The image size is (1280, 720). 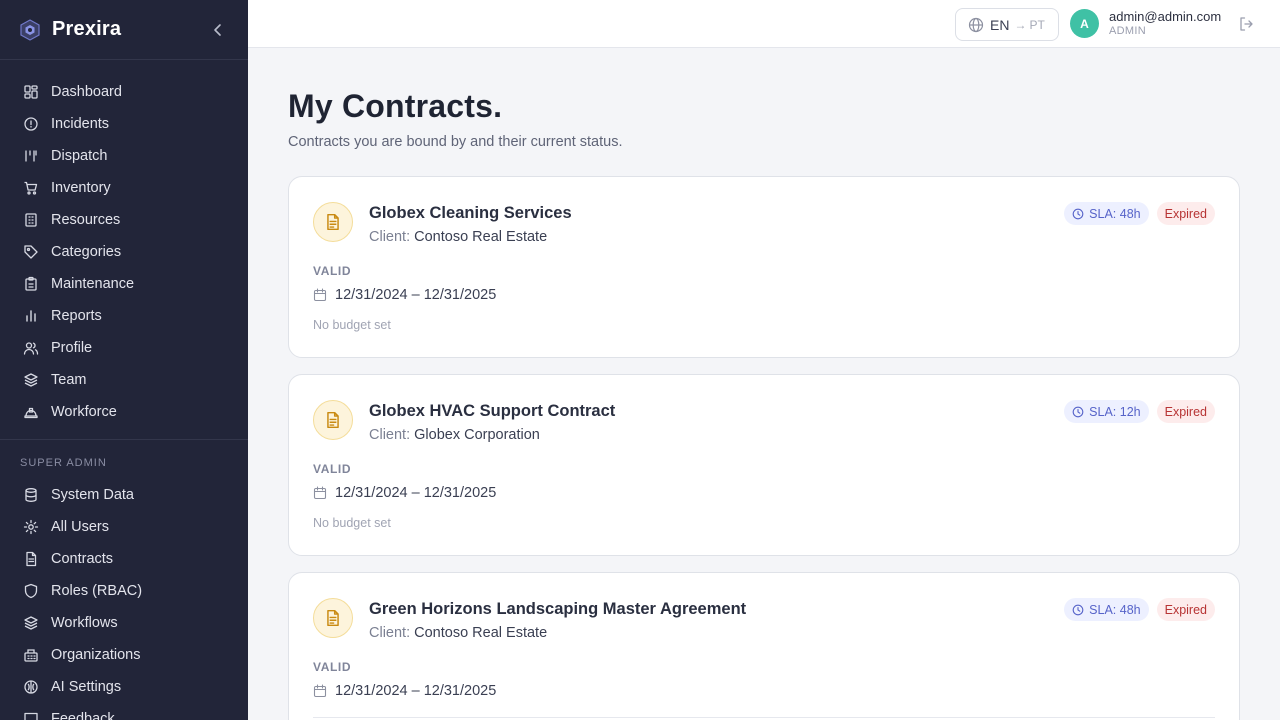 What do you see at coordinates (124, 124) in the screenshot?
I see `sidebar-item-incidents: Incidents` at bounding box center [124, 124].